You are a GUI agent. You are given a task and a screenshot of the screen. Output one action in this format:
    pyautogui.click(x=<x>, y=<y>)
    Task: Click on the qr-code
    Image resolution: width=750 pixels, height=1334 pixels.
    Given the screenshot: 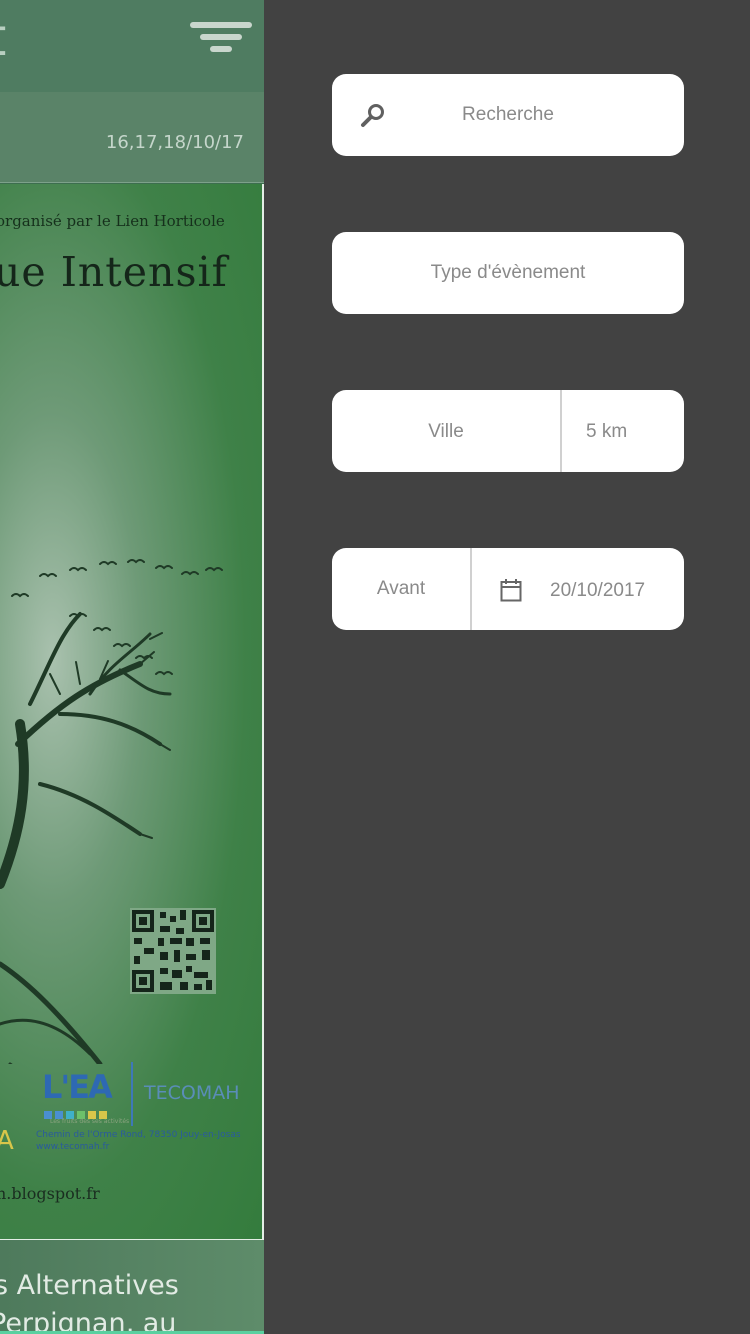 What is the action you would take?
    pyautogui.click(x=173, y=951)
    